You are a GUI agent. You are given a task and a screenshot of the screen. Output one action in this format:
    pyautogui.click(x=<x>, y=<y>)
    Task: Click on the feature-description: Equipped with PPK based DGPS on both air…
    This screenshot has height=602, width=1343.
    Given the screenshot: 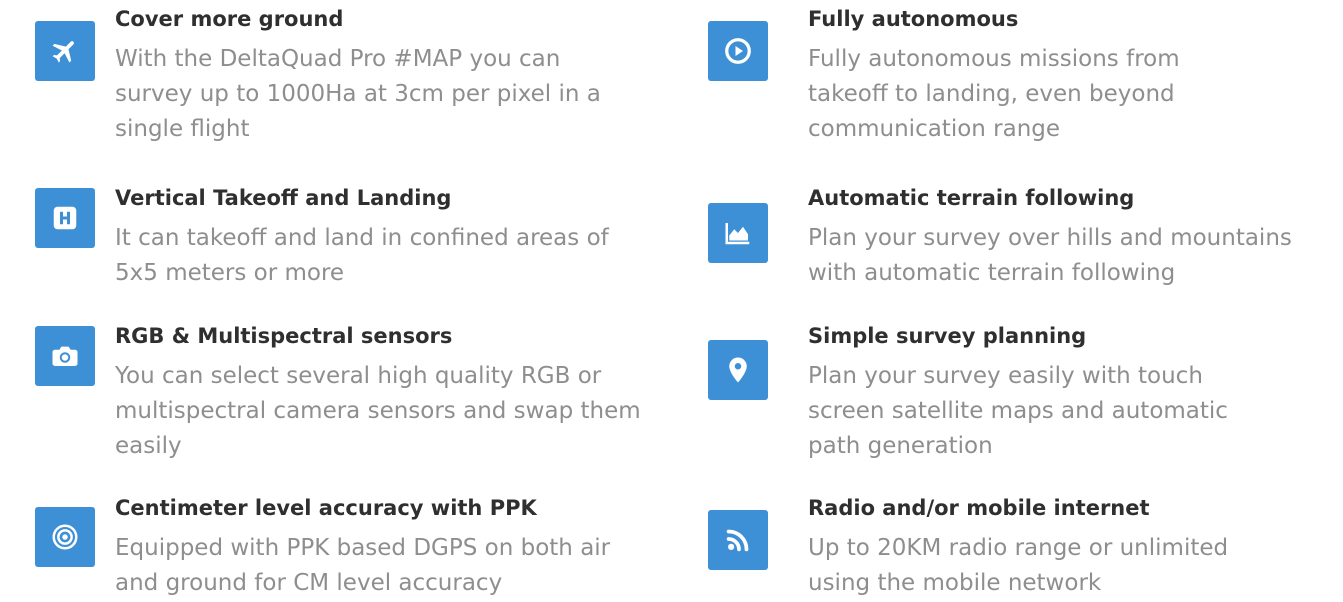 What is the action you would take?
    pyautogui.click(x=363, y=565)
    